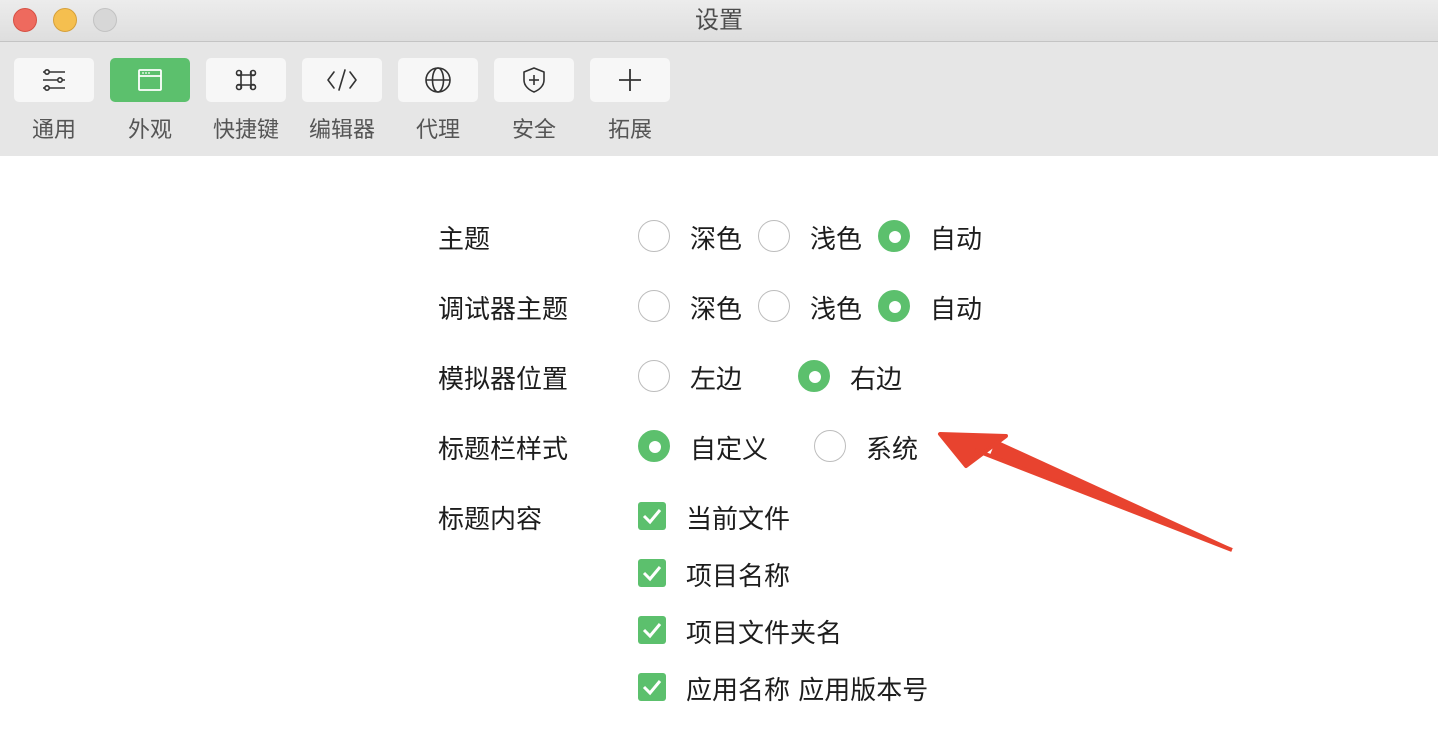 Image resolution: width=1438 pixels, height=746 pixels. I want to click on annotation-arrow, so click(1086, 492).